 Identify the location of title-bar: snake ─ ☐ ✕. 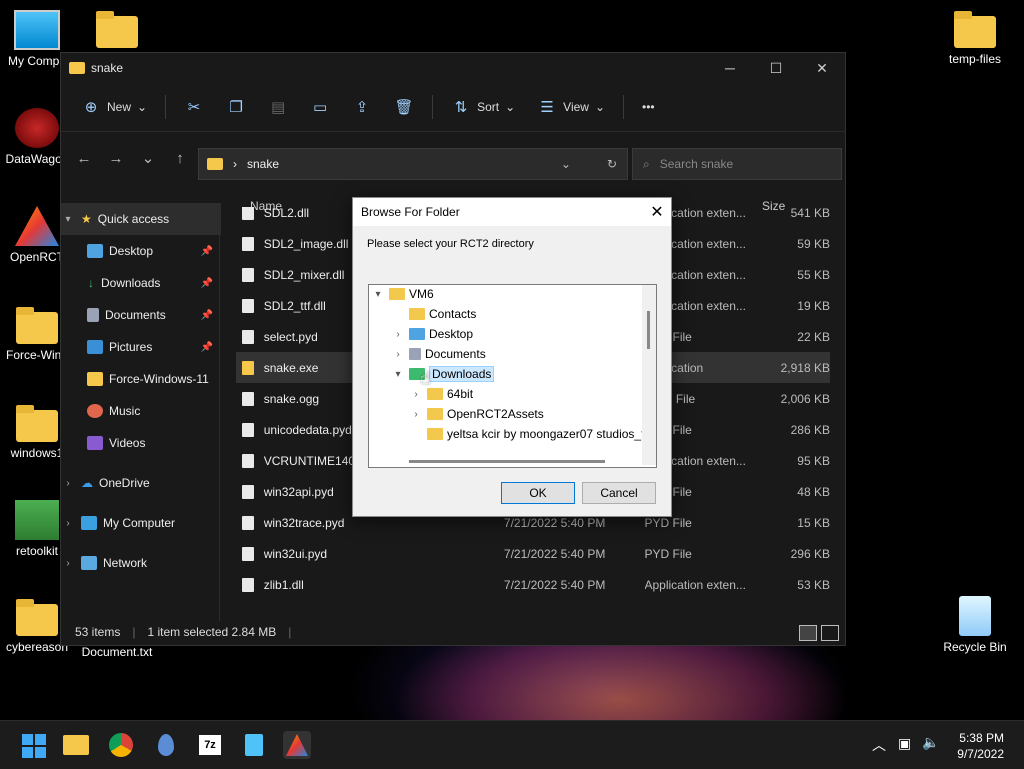
(453, 68).